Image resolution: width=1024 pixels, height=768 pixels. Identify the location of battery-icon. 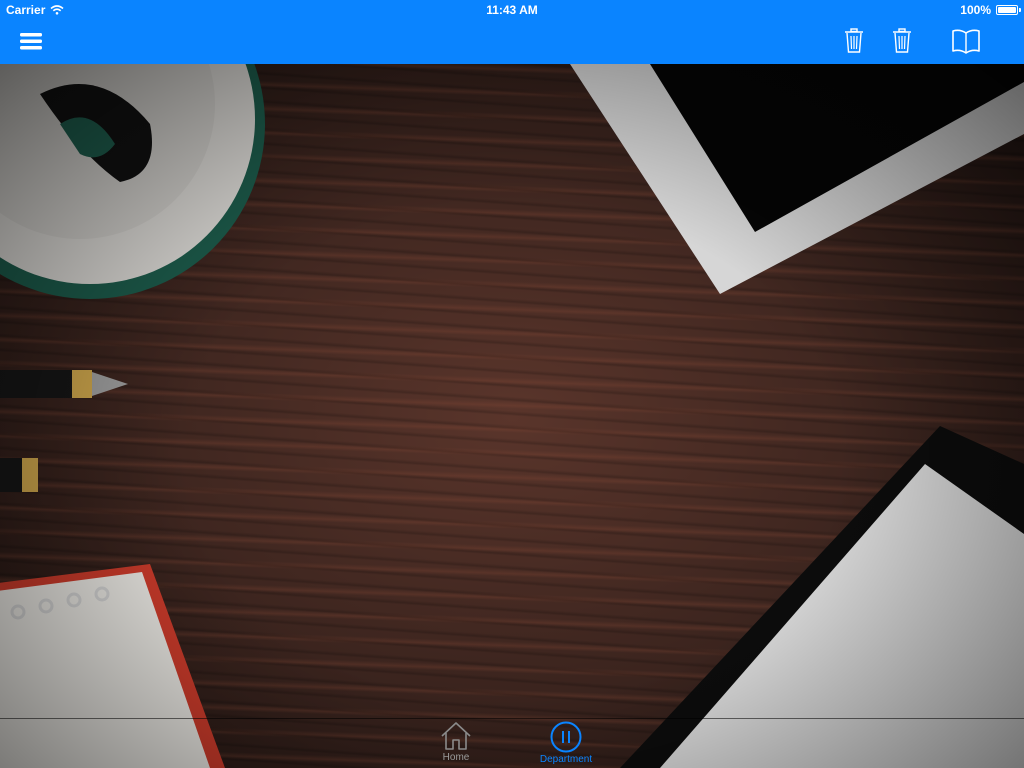
(1008, 10).